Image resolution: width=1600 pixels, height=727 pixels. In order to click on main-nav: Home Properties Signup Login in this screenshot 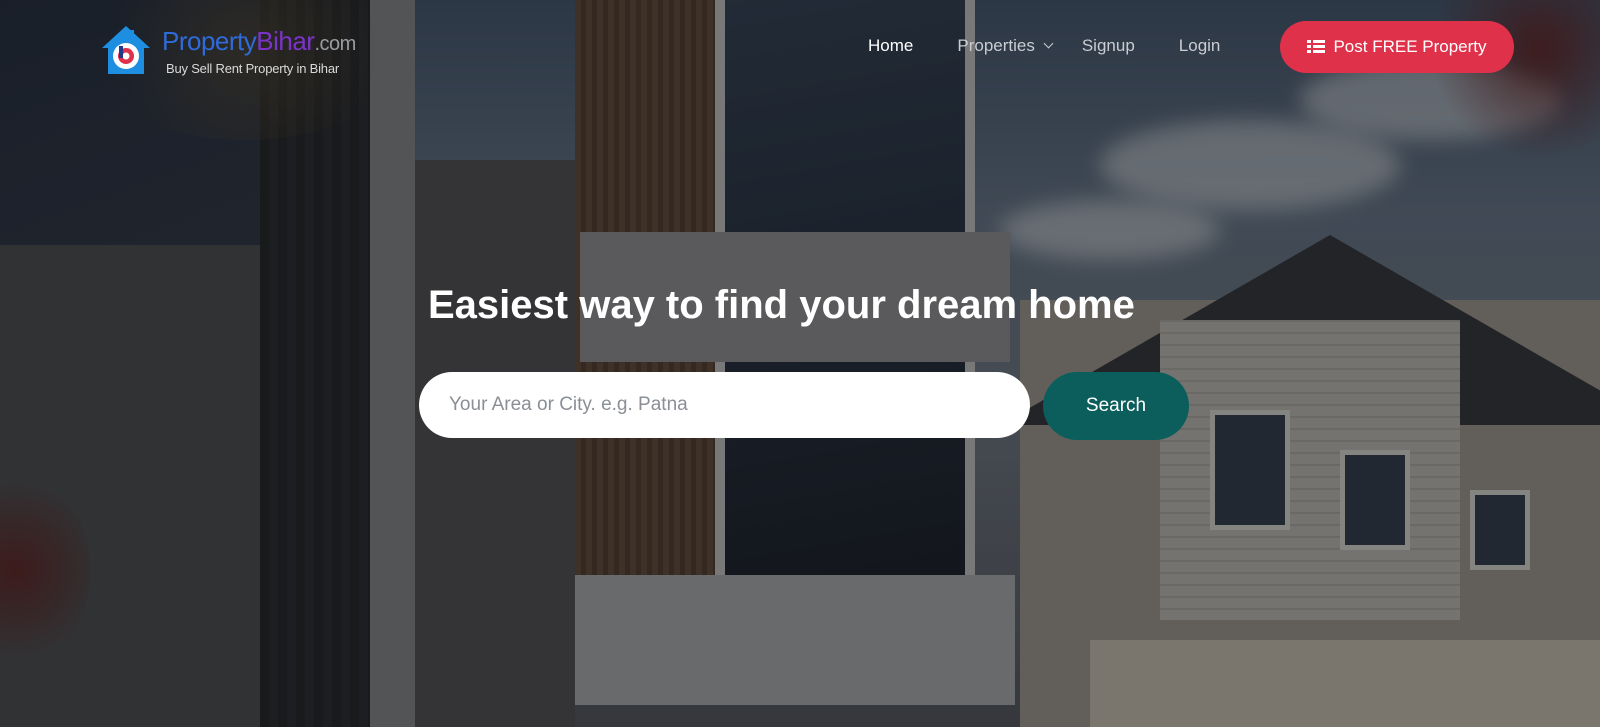, I will do `click(1066, 46)`.